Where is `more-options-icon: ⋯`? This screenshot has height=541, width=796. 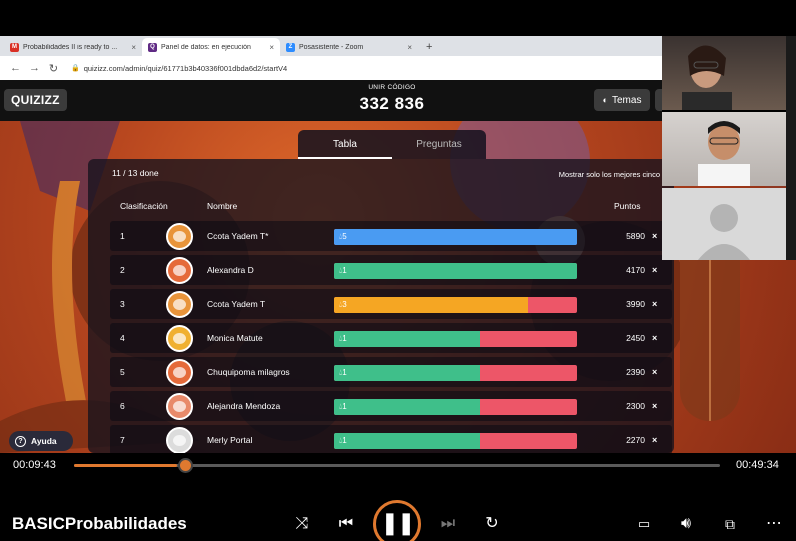 more-options-icon: ⋯ is located at coordinates (774, 524).